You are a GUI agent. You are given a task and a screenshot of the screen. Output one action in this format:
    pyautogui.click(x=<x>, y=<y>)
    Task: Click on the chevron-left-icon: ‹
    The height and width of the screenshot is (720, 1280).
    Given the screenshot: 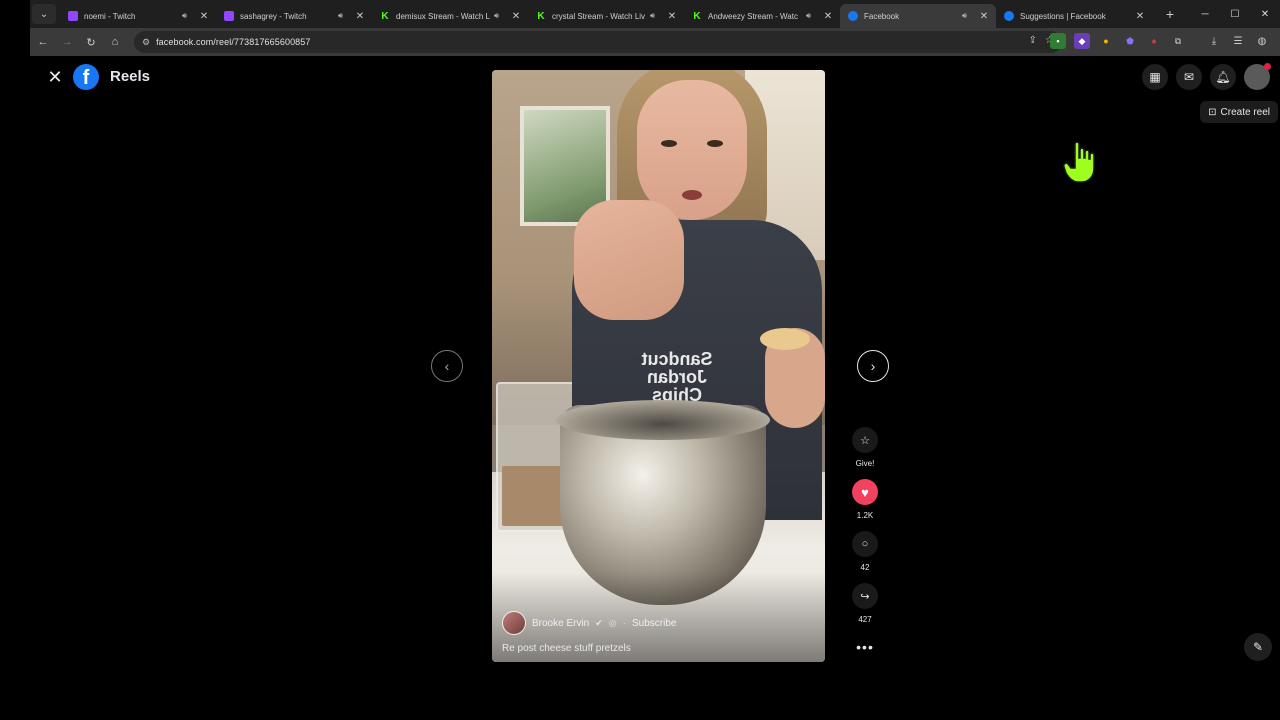 What is the action you would take?
    pyautogui.click(x=447, y=366)
    